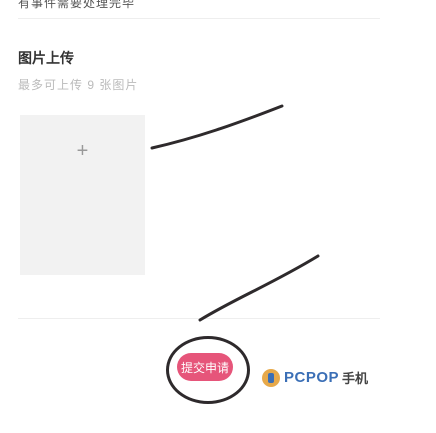  Describe the element at coordinates (312, 377) in the screenshot. I see `watermark-brand: PCPOP` at that location.